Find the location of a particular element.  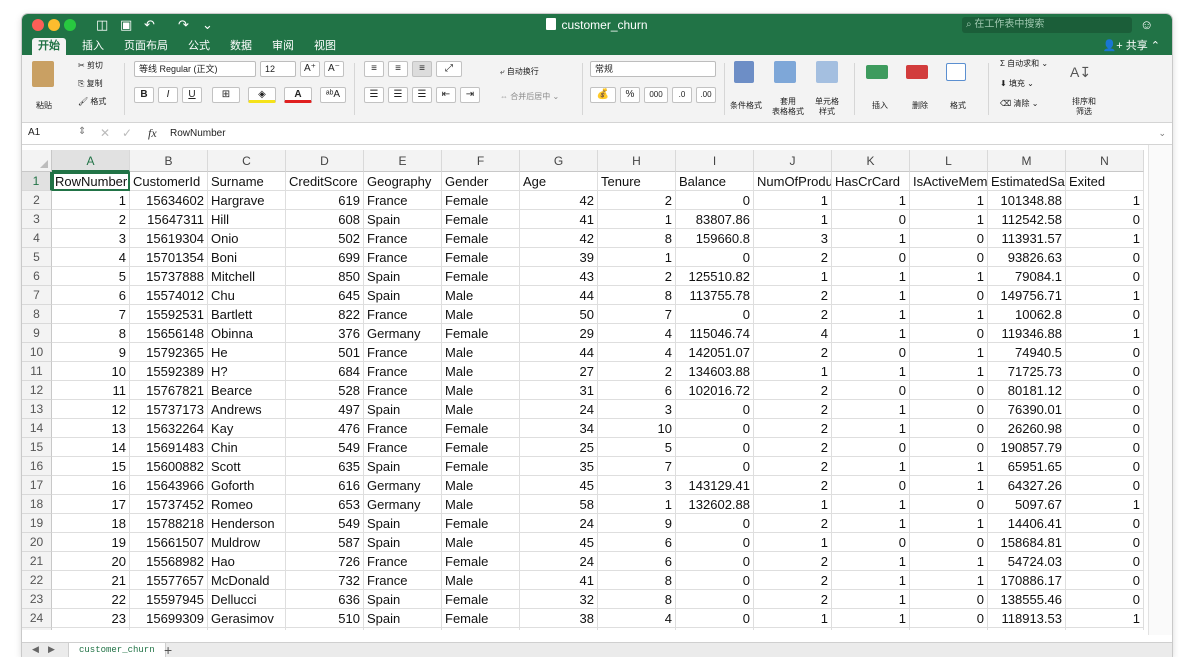

table-cell: 15792365 is located at coordinates (169, 352).